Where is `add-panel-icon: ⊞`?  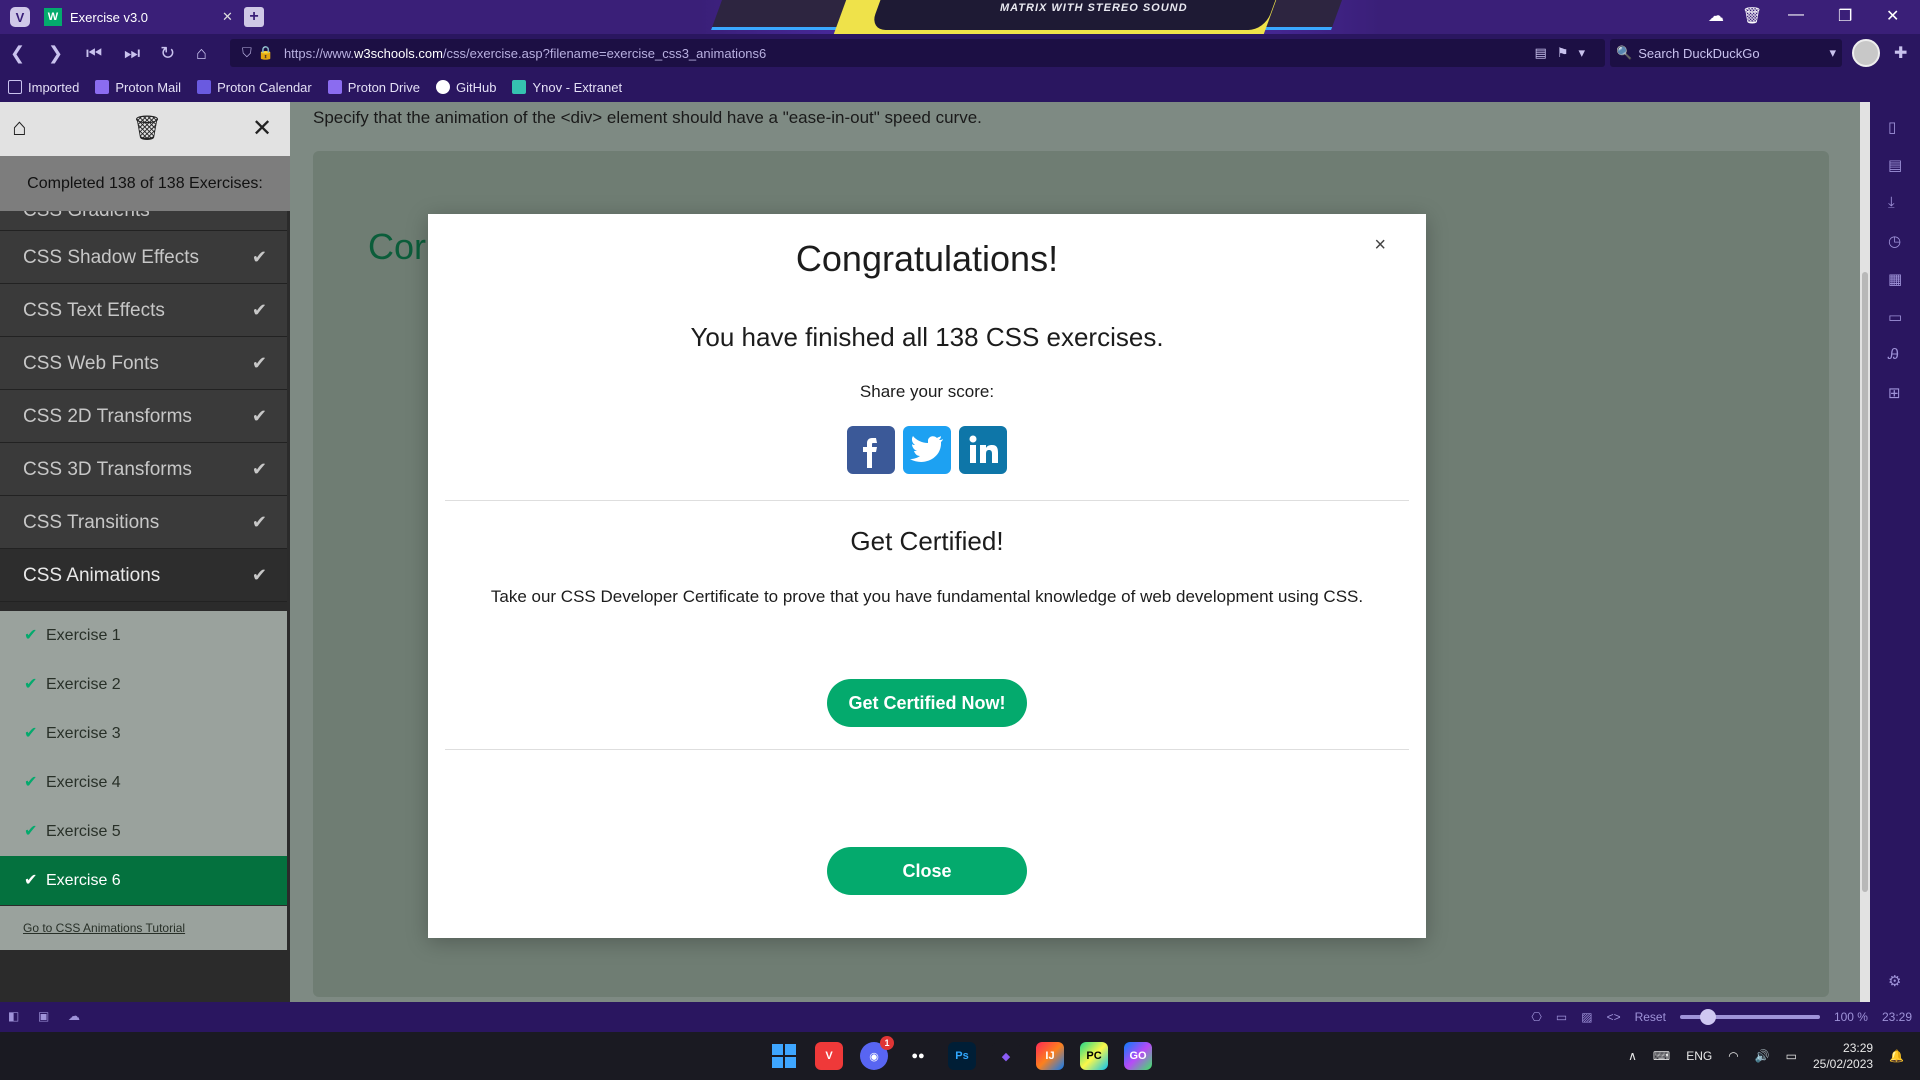
add-panel-icon: ⊞ is located at coordinates (1894, 393).